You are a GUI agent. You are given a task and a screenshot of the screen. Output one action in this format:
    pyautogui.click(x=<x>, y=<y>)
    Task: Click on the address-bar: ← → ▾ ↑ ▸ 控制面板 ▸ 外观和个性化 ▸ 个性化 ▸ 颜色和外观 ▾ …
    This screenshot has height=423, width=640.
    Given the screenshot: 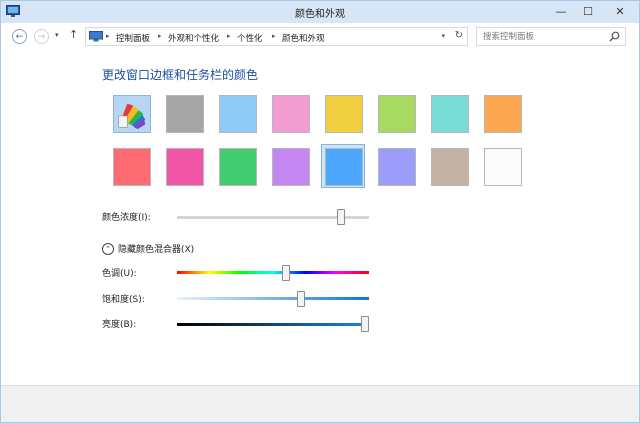 What is the action you would take?
    pyautogui.click(x=320, y=36)
    